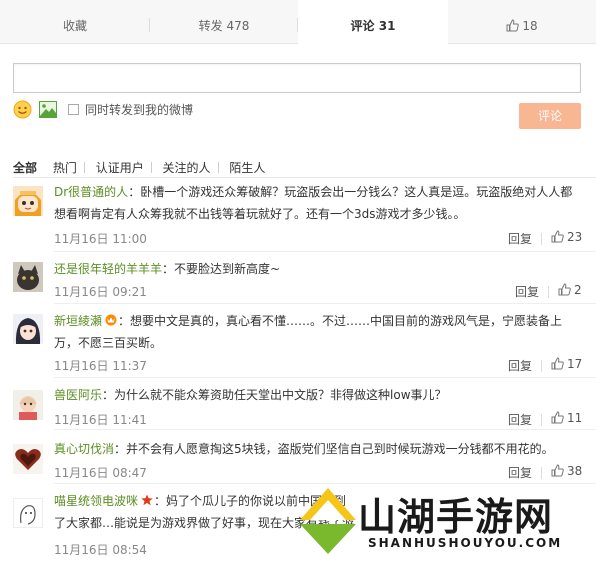  Describe the element at coordinates (575, 237) in the screenshot. I see `like-count: 23` at that location.